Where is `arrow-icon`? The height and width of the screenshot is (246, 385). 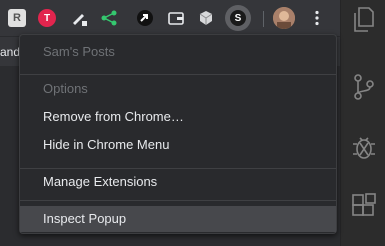
arrow-icon is located at coordinates (145, 18).